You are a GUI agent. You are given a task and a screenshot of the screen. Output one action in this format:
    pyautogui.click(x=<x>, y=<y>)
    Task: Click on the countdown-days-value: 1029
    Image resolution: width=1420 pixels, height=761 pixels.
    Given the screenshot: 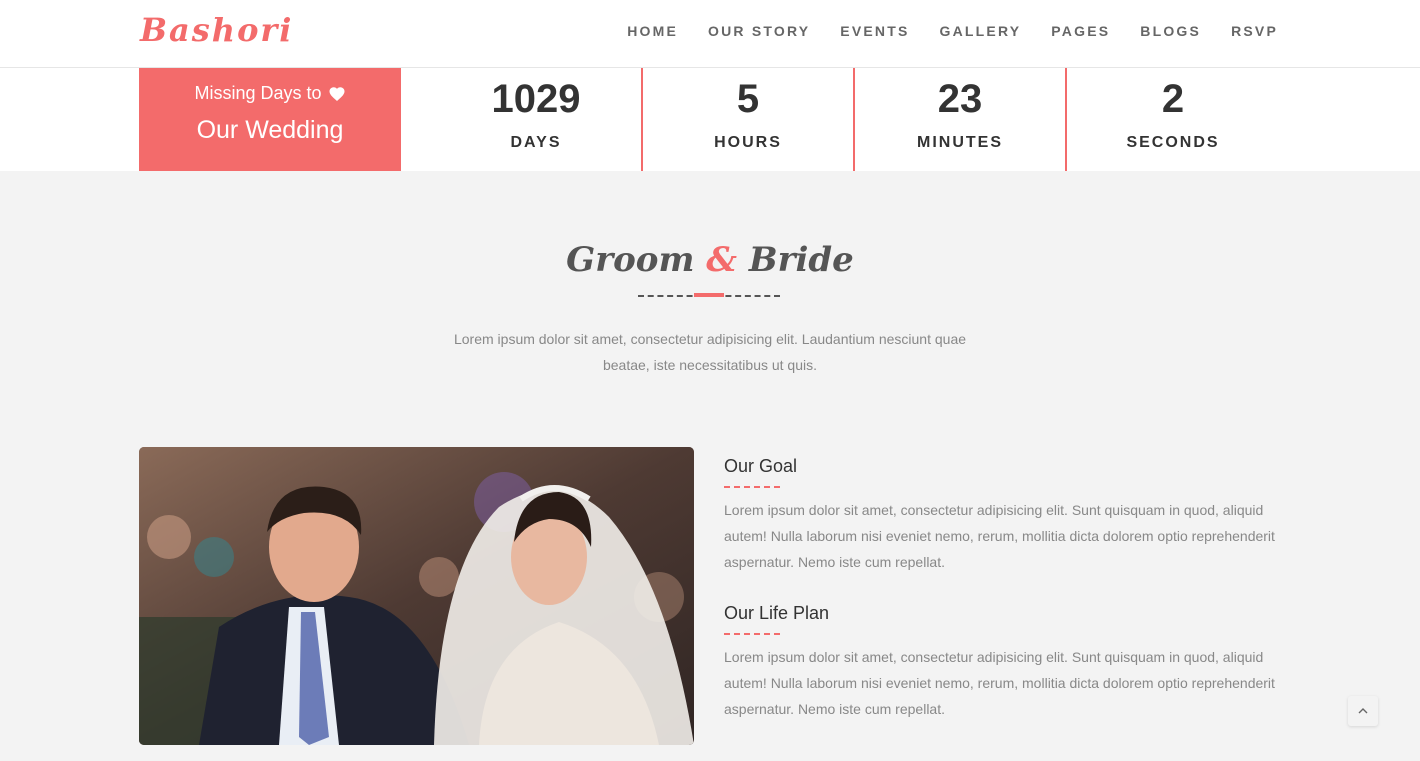 What is the action you would take?
    pyautogui.click(x=536, y=99)
    